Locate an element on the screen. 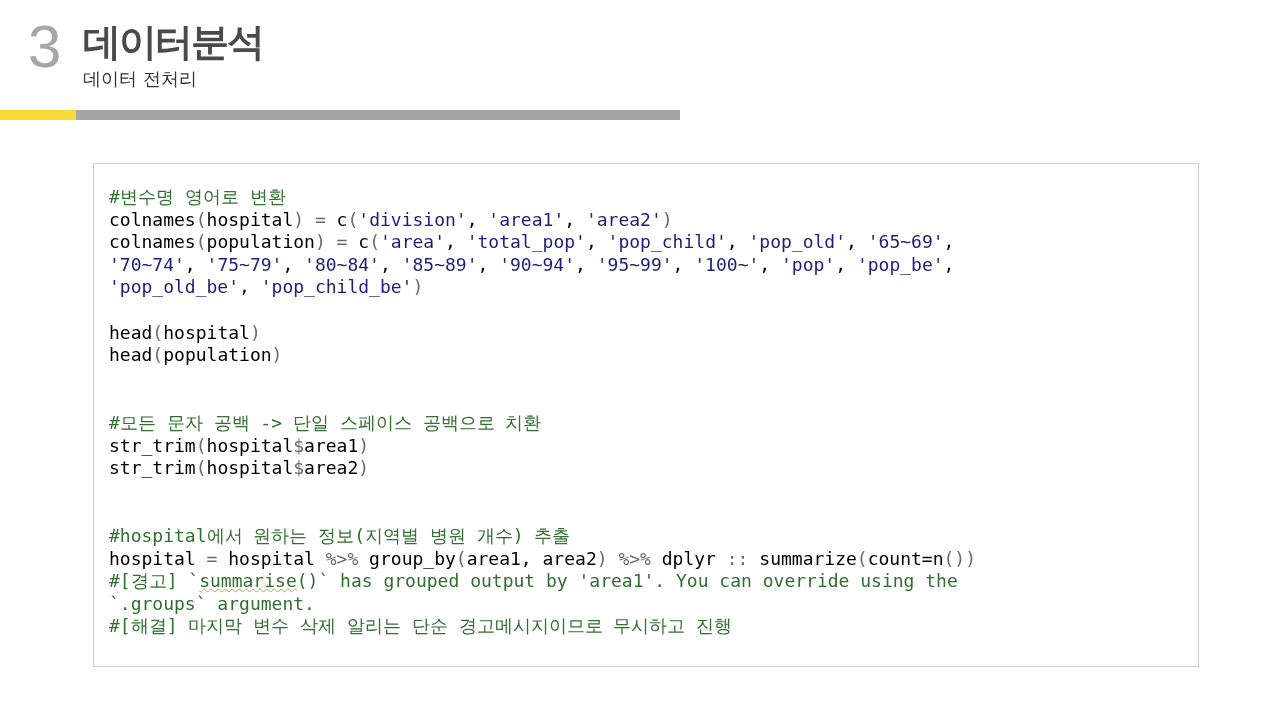 The width and height of the screenshot is (1280, 720). code-line: str_trim(hospital$area1) is located at coordinates (239, 446).